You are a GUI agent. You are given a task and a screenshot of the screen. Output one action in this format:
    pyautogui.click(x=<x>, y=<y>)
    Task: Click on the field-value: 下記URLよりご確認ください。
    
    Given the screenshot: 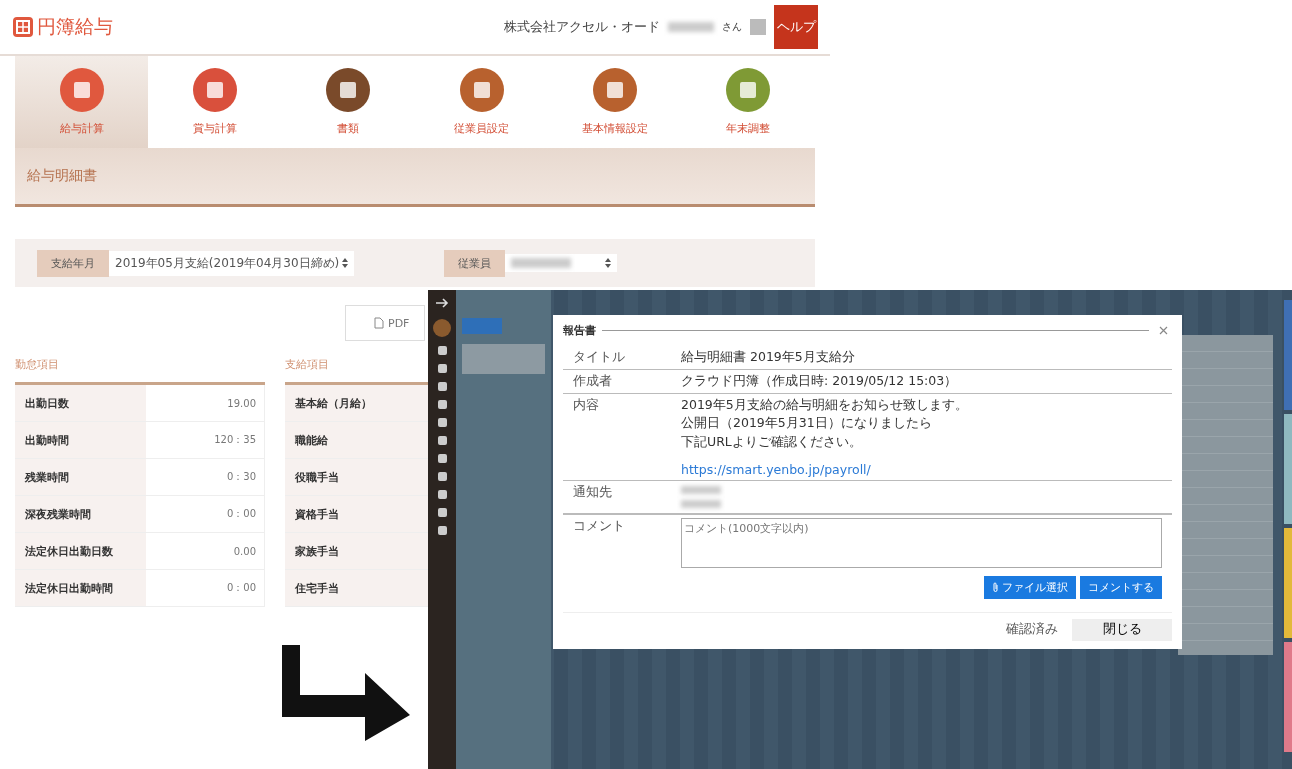 What is the action you would take?
    pyautogui.click(x=772, y=441)
    